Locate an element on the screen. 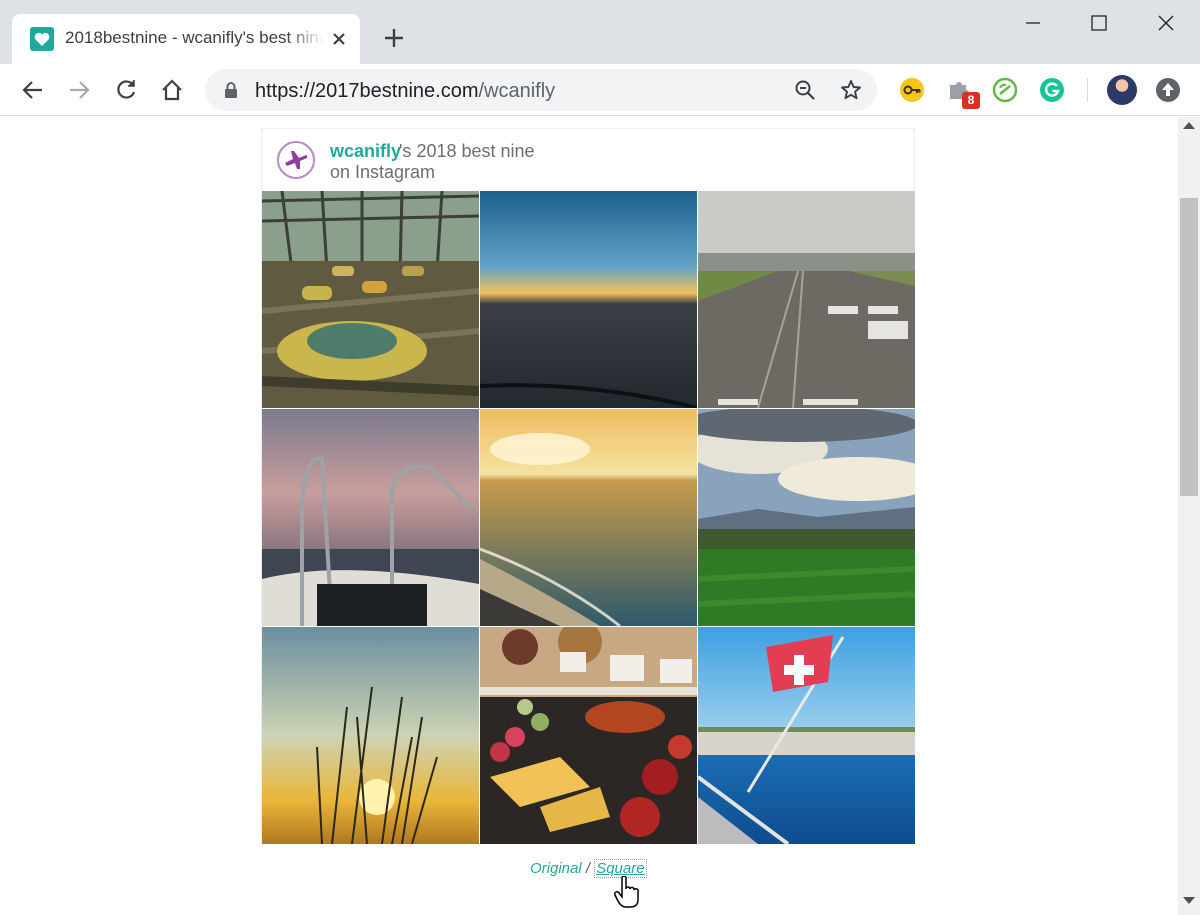 The image size is (1200, 915). airplane-logo-icon is located at coordinates (296, 160).